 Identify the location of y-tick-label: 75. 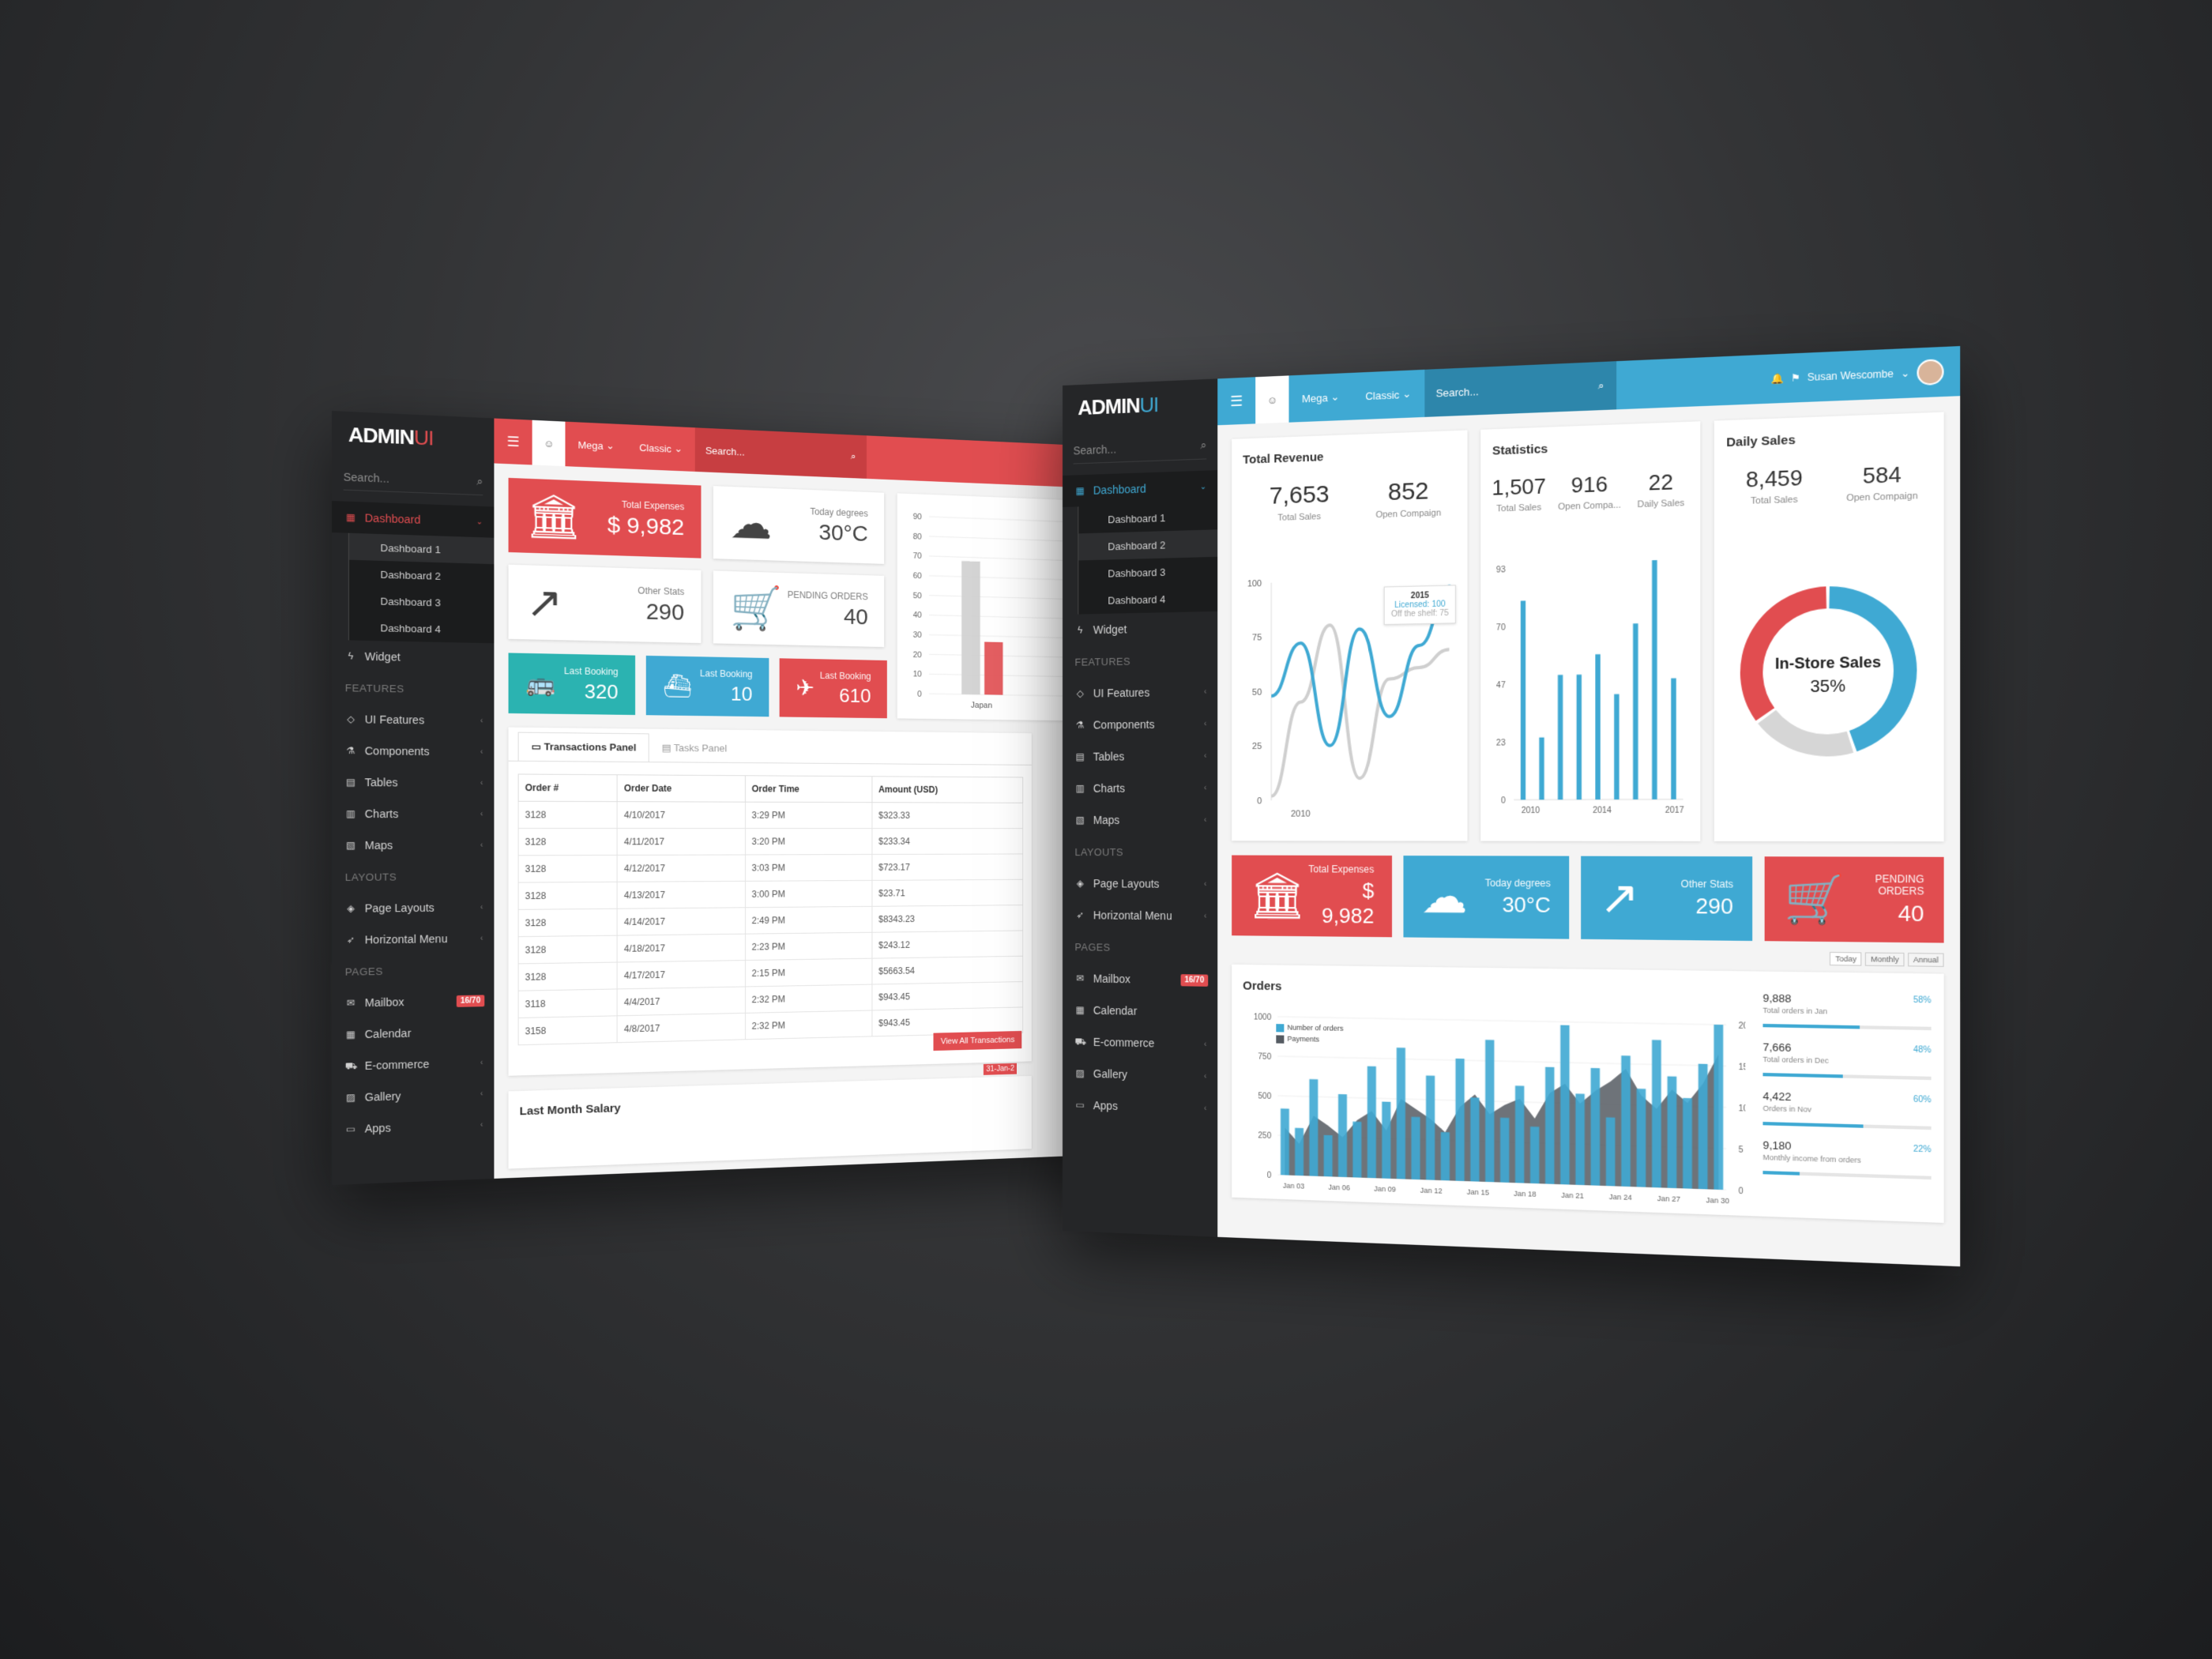
(1257, 639).